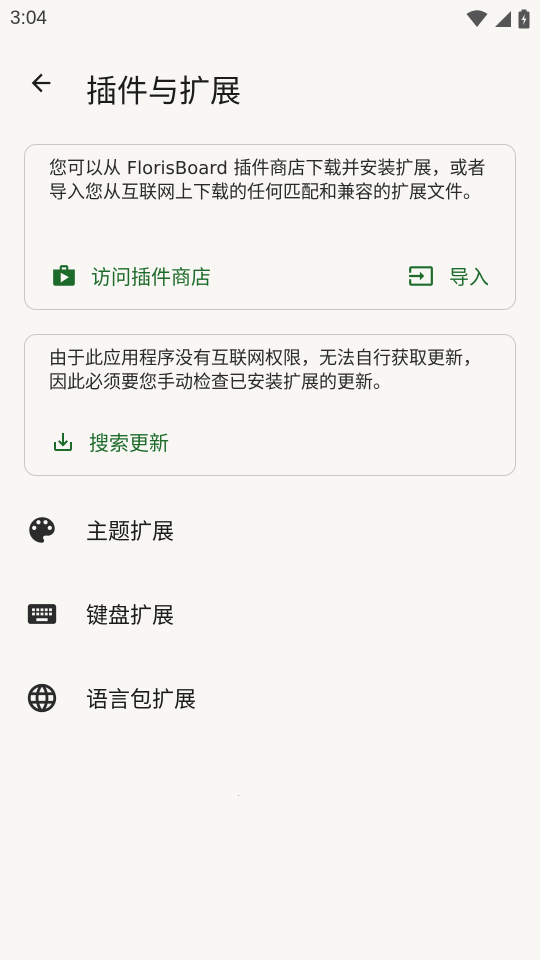 This screenshot has width=540, height=960. What do you see at coordinates (421, 276) in the screenshot?
I see `import-icon` at bounding box center [421, 276].